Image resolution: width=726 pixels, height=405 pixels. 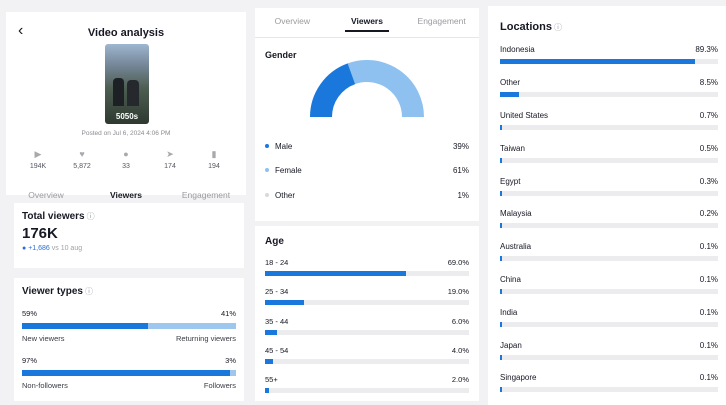 I want to click on location-label: Australia, so click(x=516, y=246).